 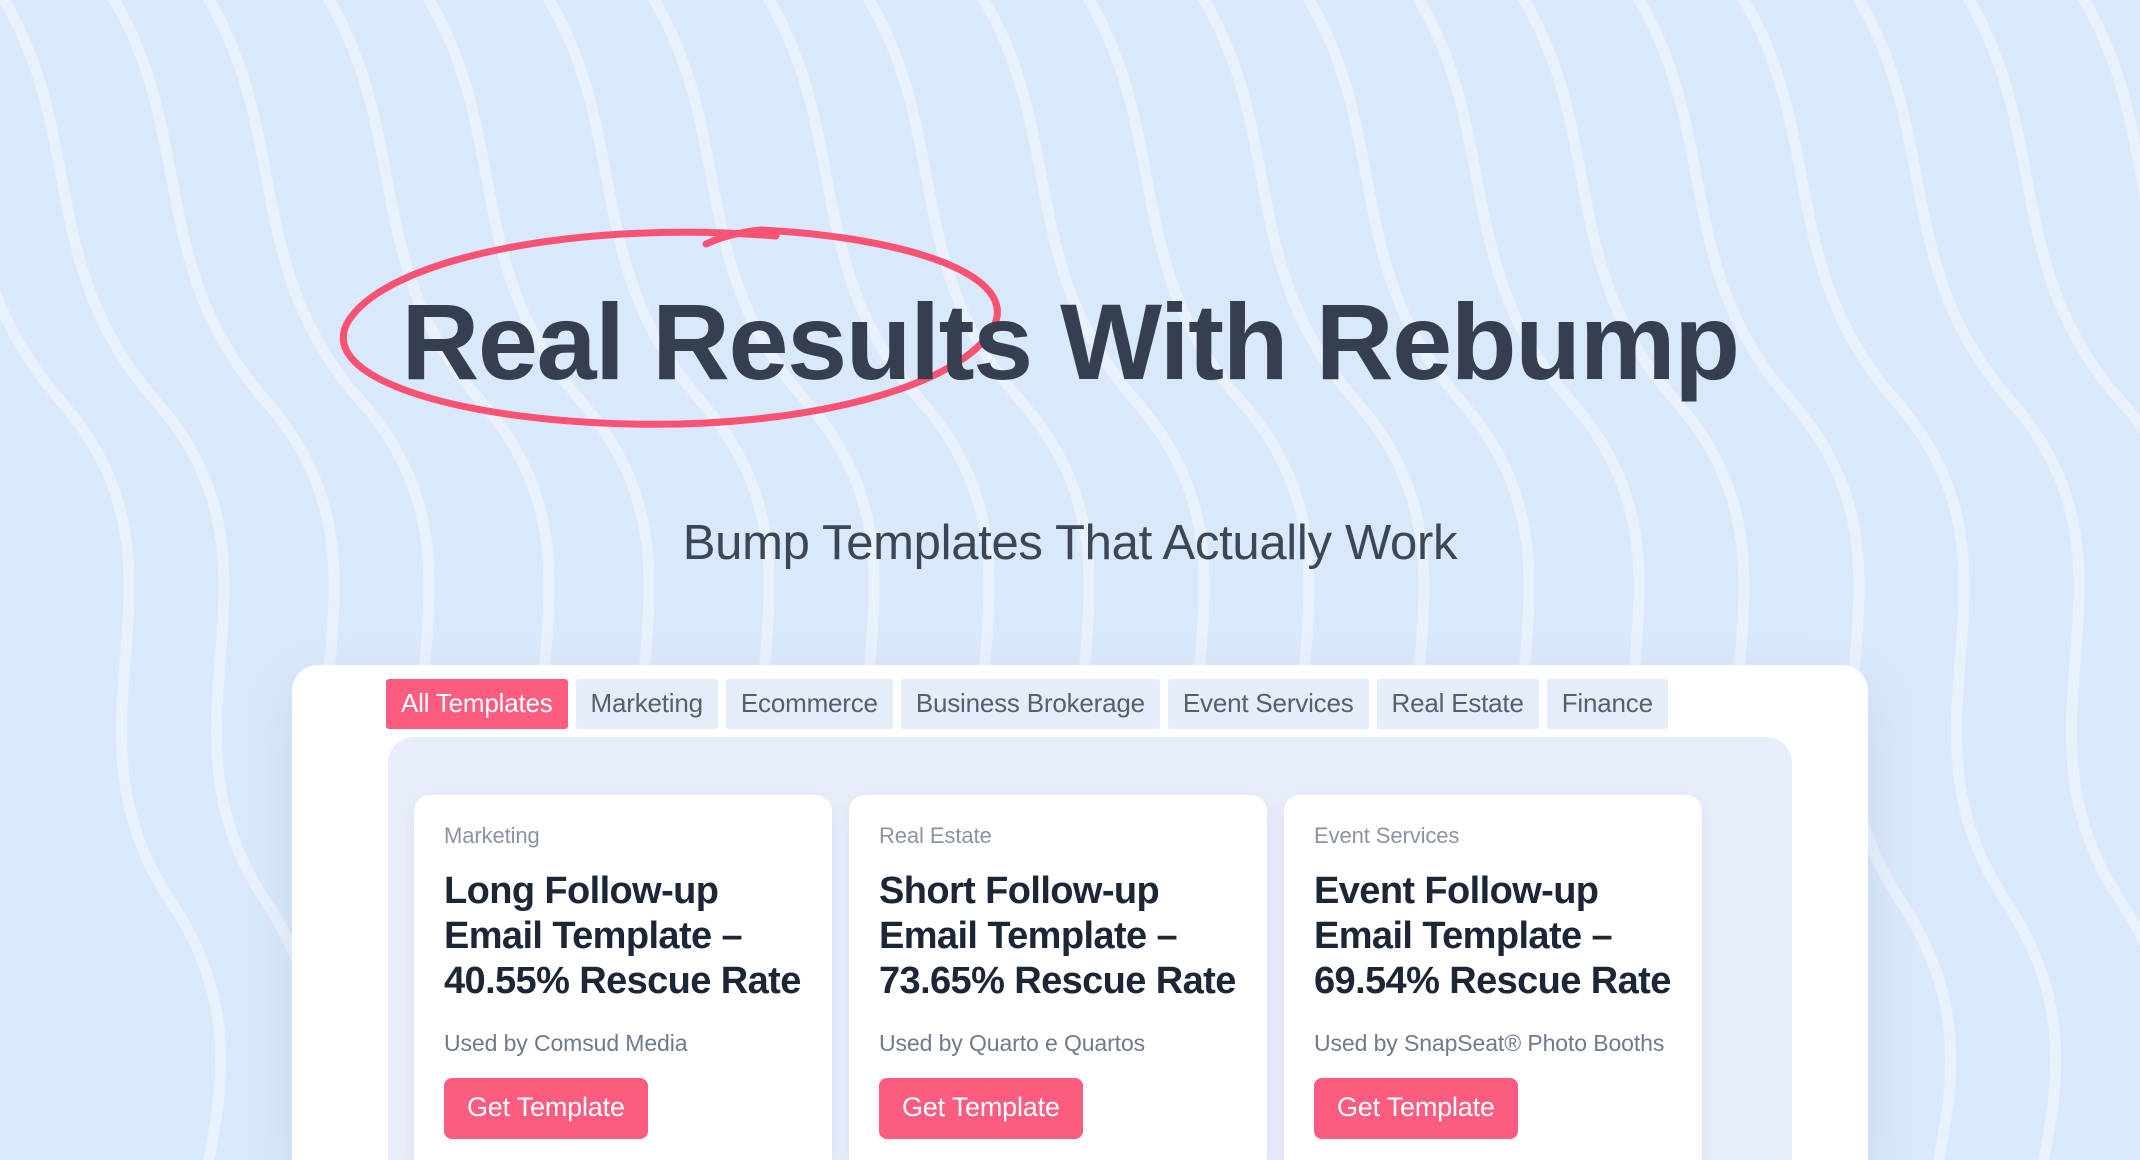 What do you see at coordinates (1489, 1043) in the screenshot?
I see `card-usedby-label: Used by SnapSeat® Photo Booths` at bounding box center [1489, 1043].